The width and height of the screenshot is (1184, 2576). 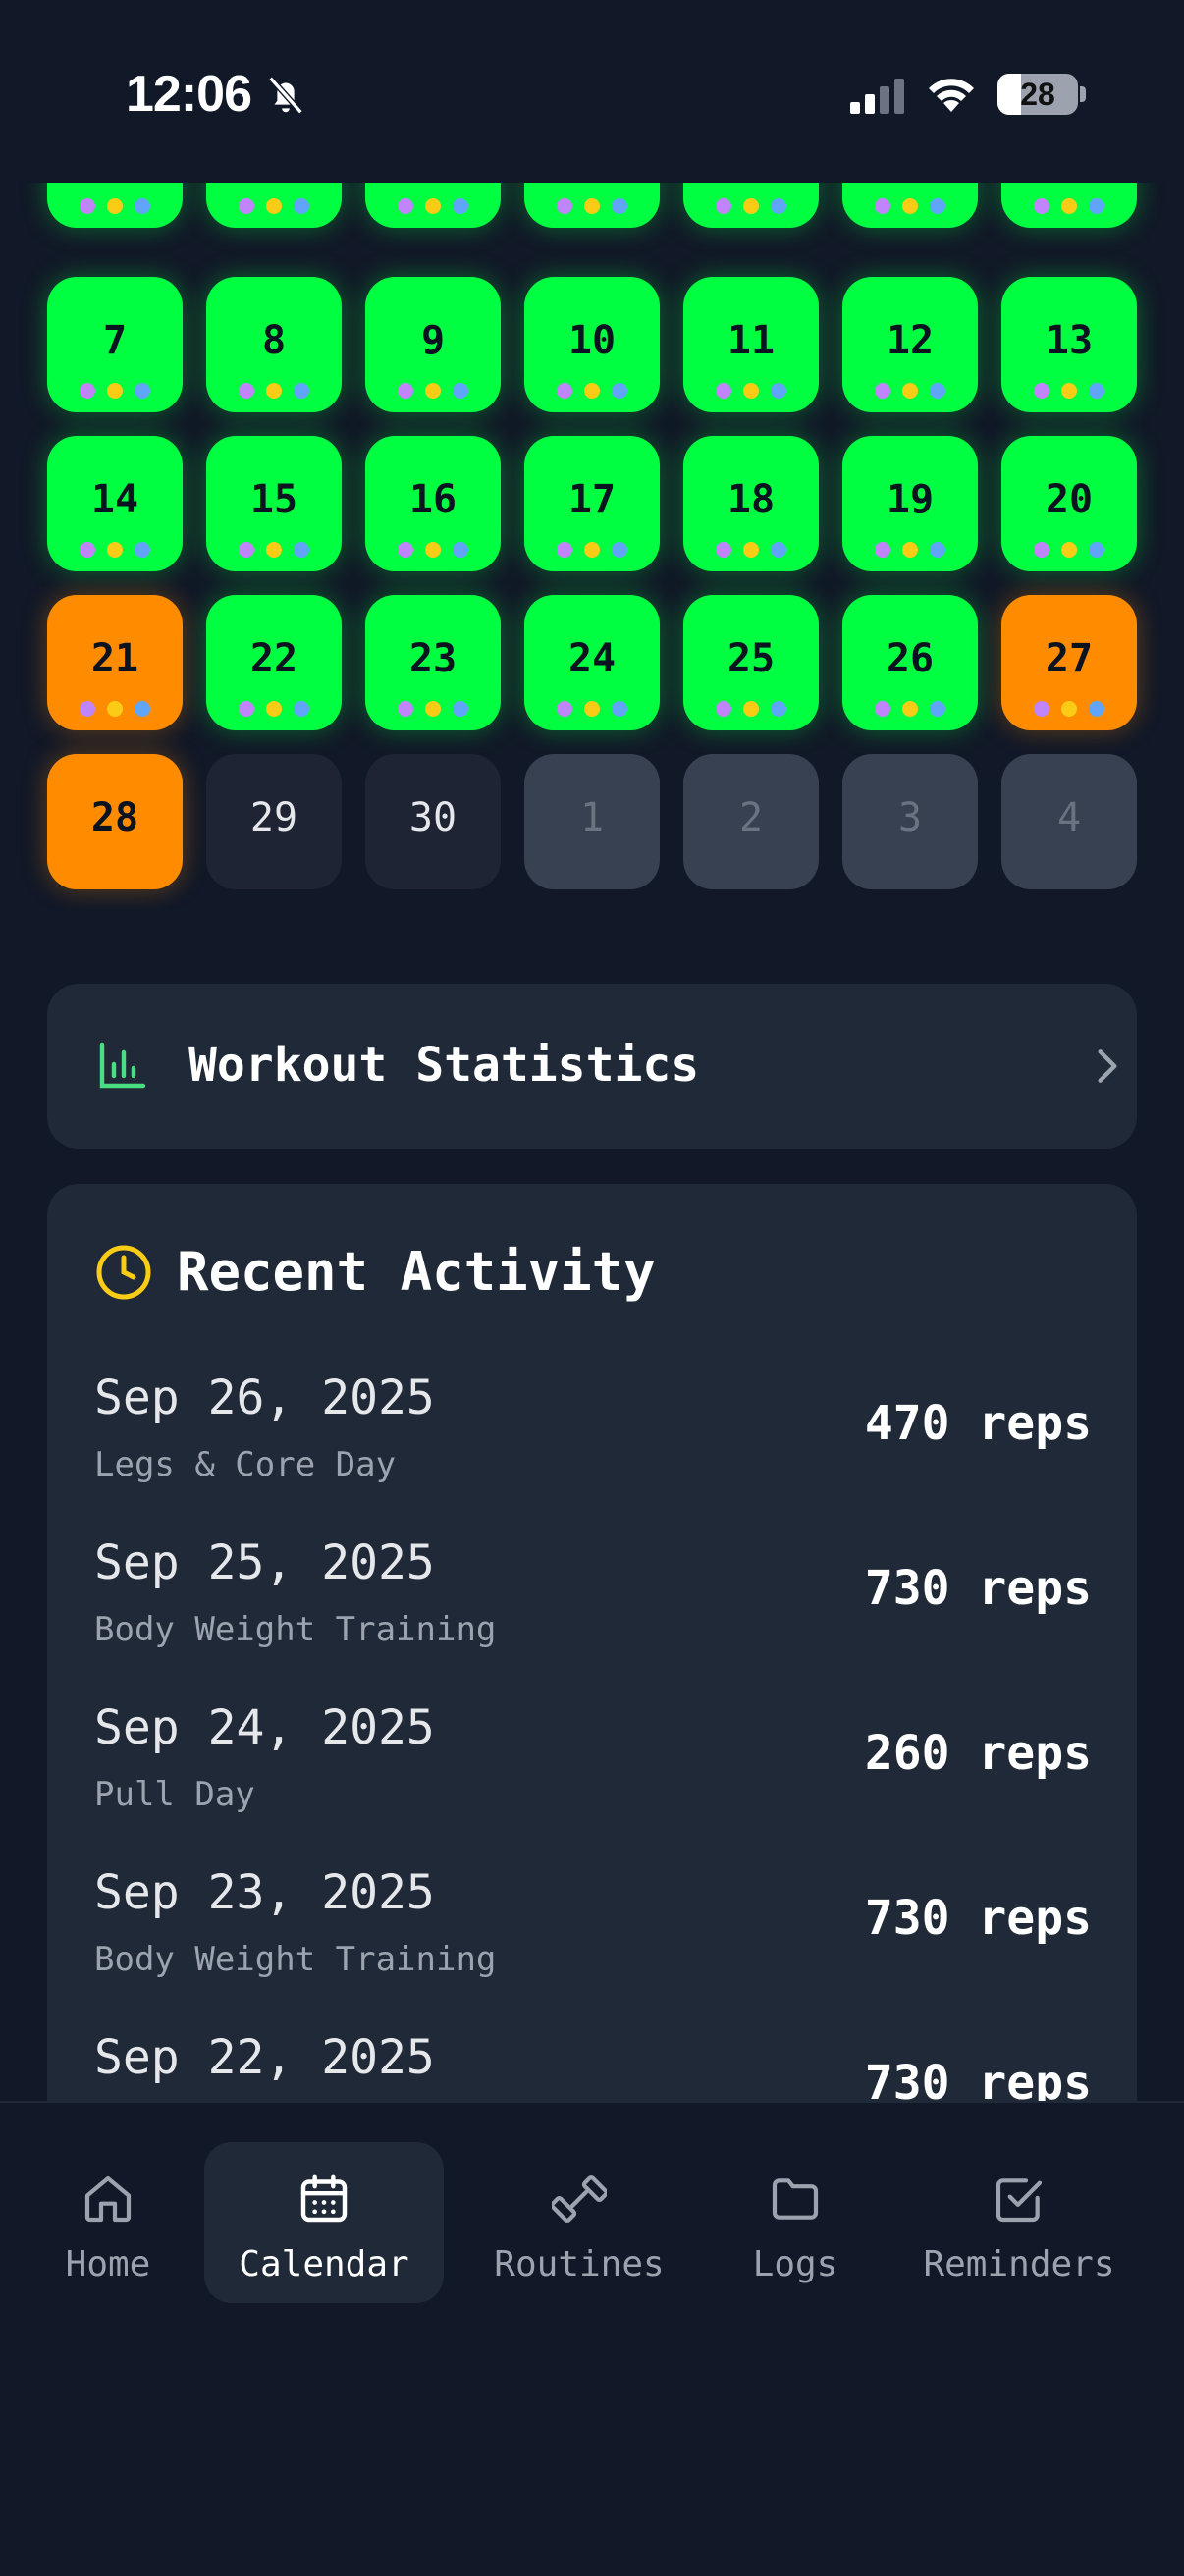 I want to click on calendar-day: 27, so click(x=1069, y=662).